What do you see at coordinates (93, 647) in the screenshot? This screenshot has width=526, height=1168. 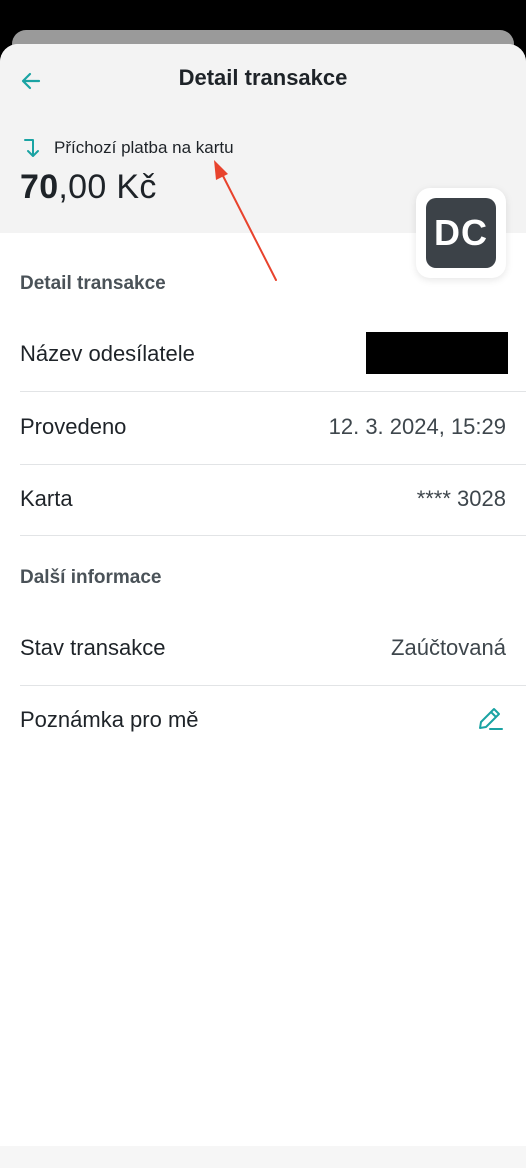 I see `row-label: Stav transakce` at bounding box center [93, 647].